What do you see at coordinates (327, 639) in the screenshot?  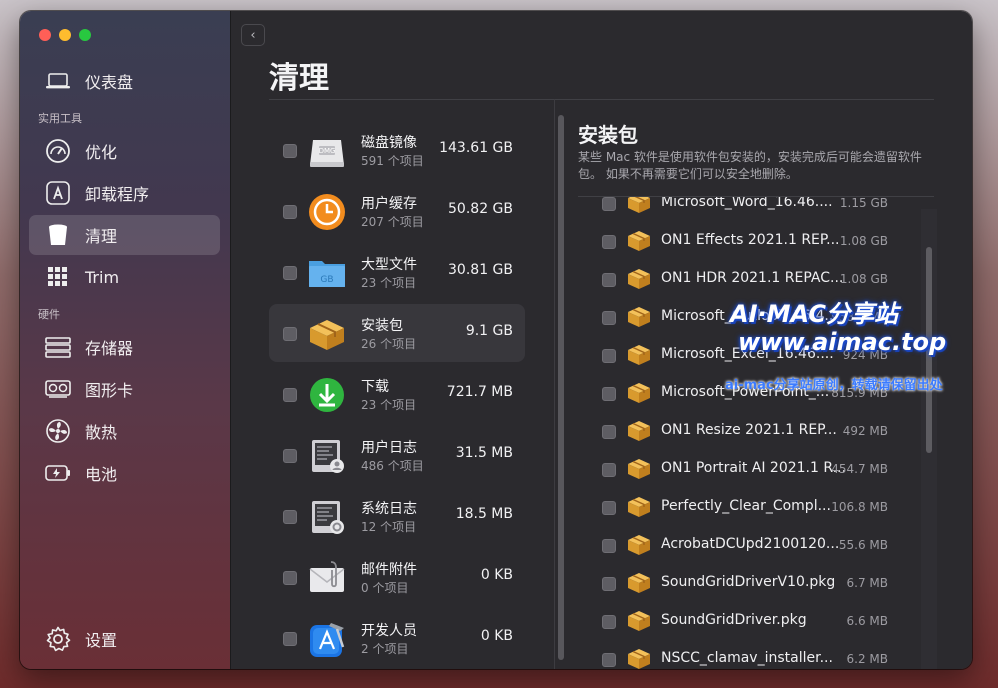 I see `xcode-icon` at bounding box center [327, 639].